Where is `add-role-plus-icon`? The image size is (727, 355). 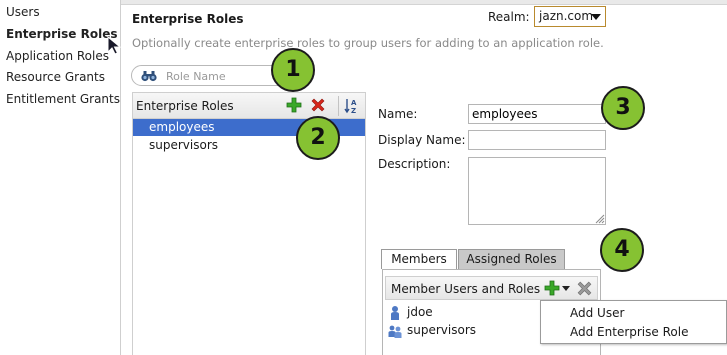 add-role-plus-icon is located at coordinates (294, 105).